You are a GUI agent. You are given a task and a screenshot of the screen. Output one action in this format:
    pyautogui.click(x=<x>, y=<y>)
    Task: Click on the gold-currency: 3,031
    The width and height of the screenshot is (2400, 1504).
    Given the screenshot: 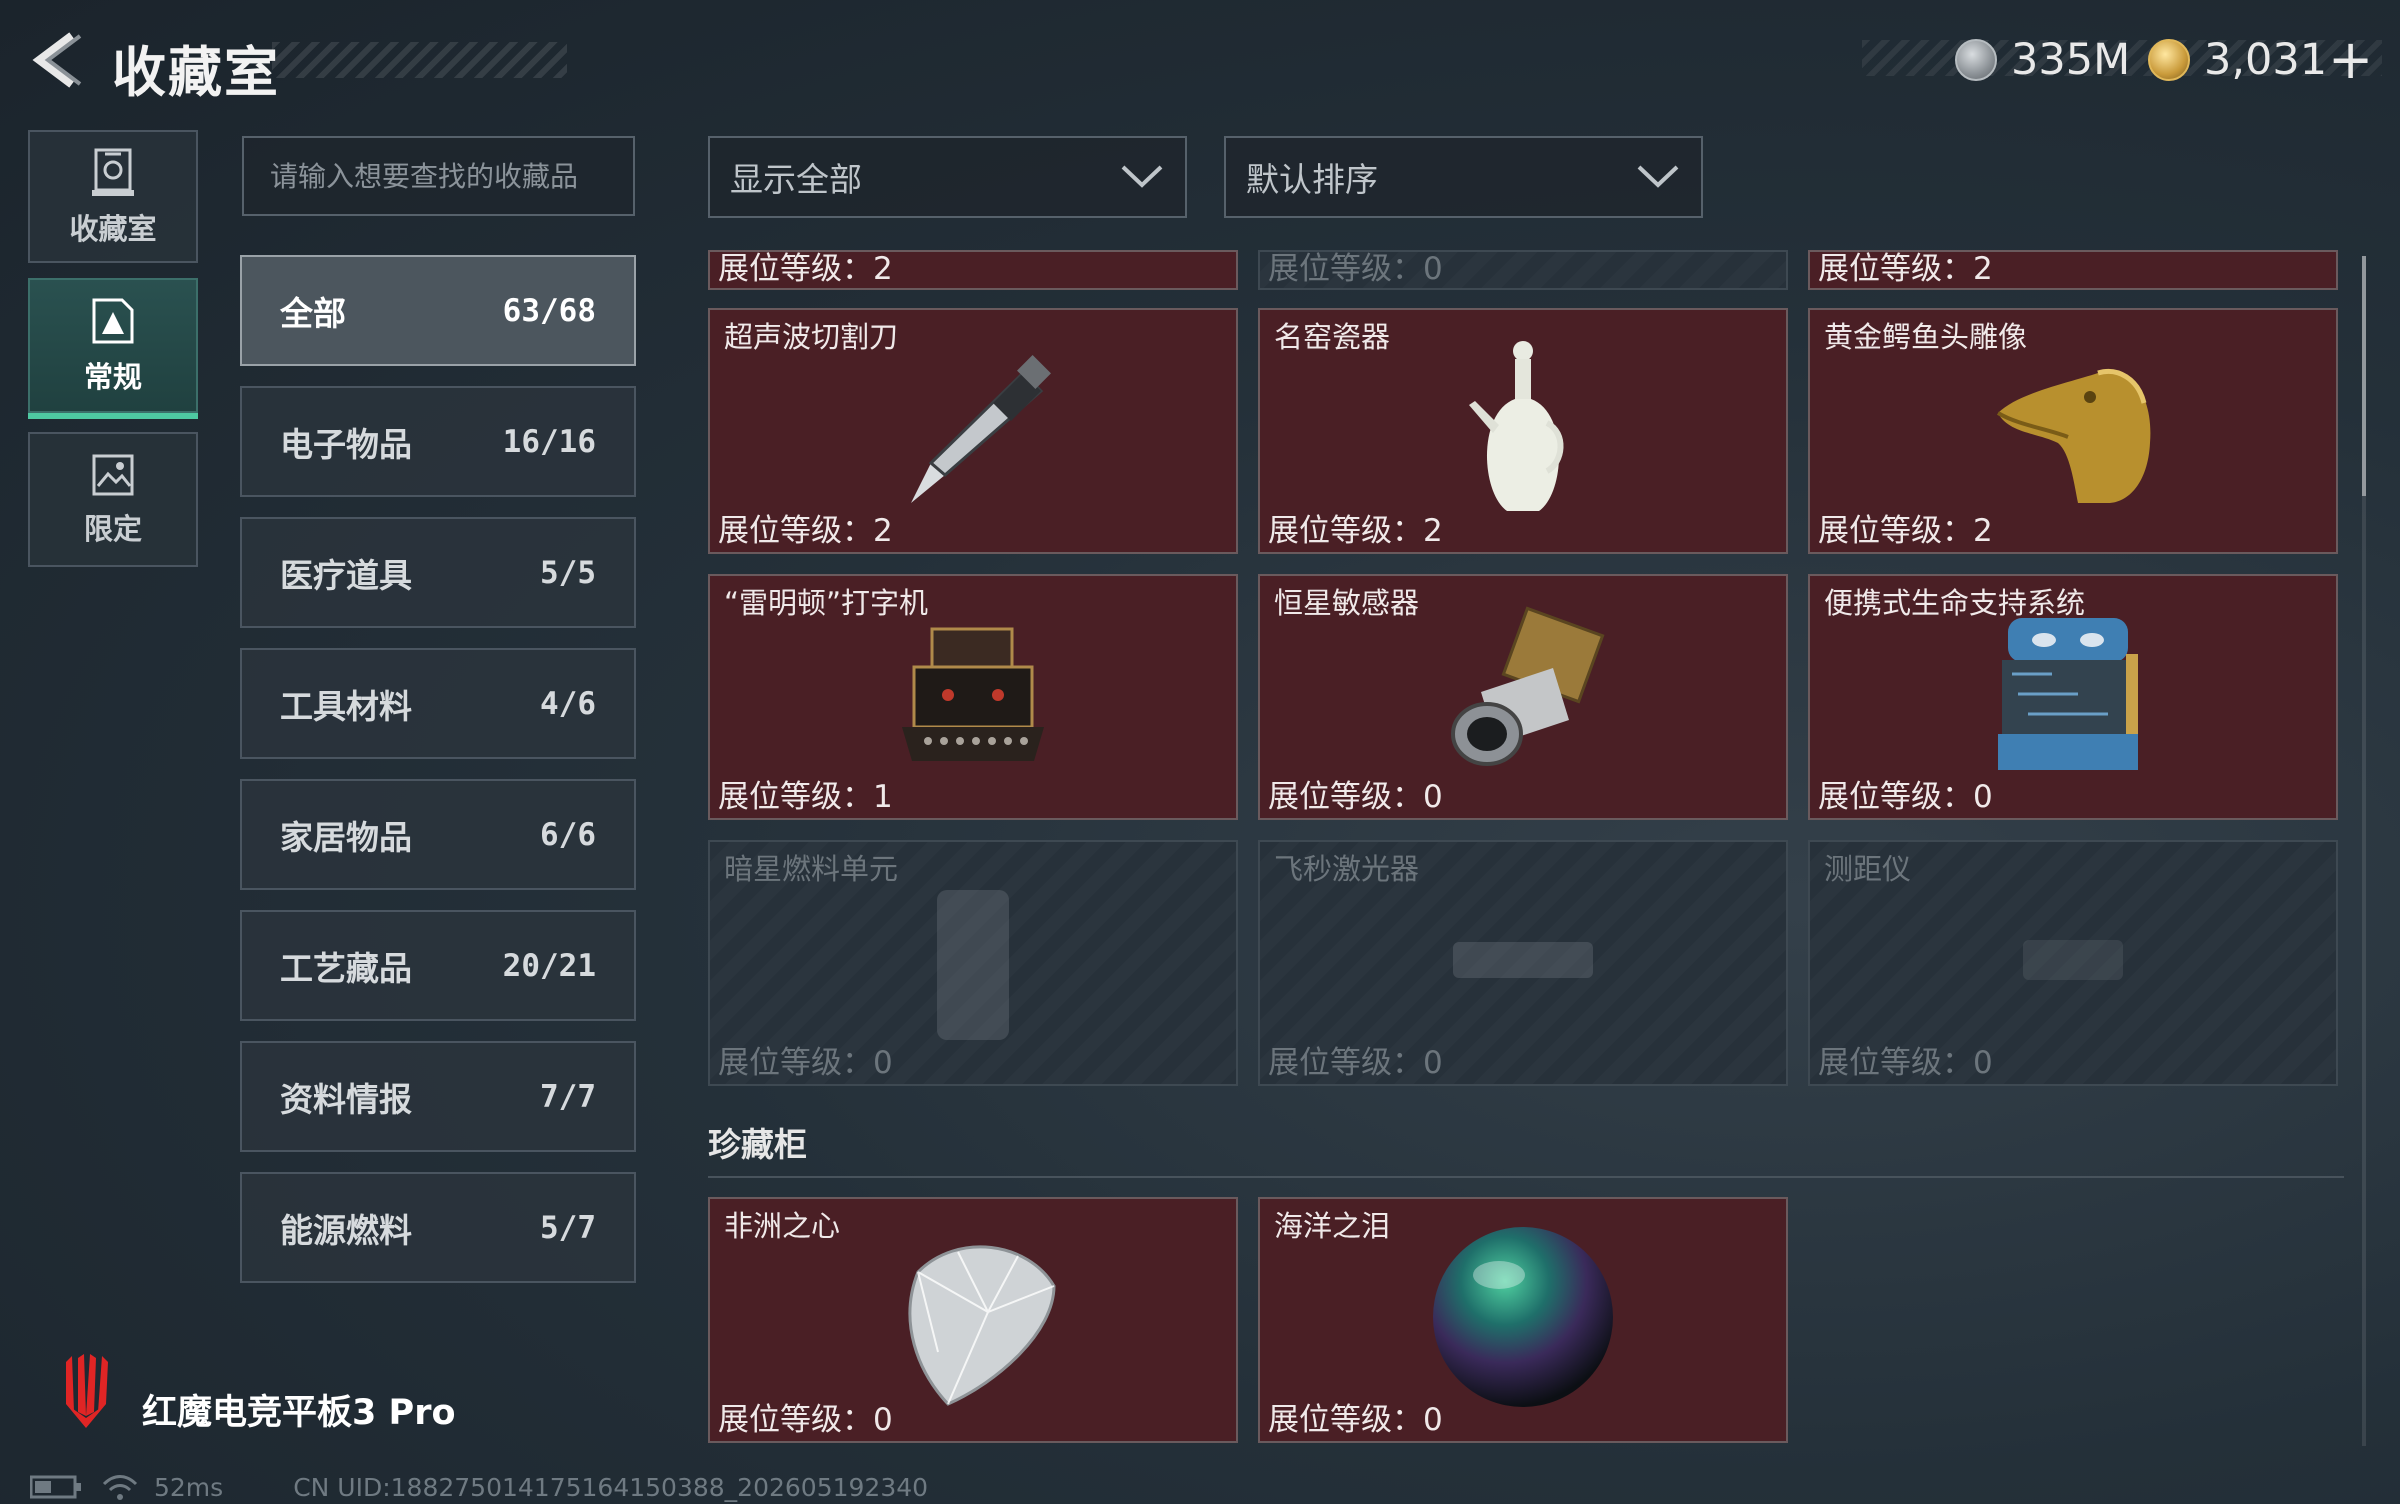 What is the action you would take?
    pyautogui.click(x=2237, y=60)
    